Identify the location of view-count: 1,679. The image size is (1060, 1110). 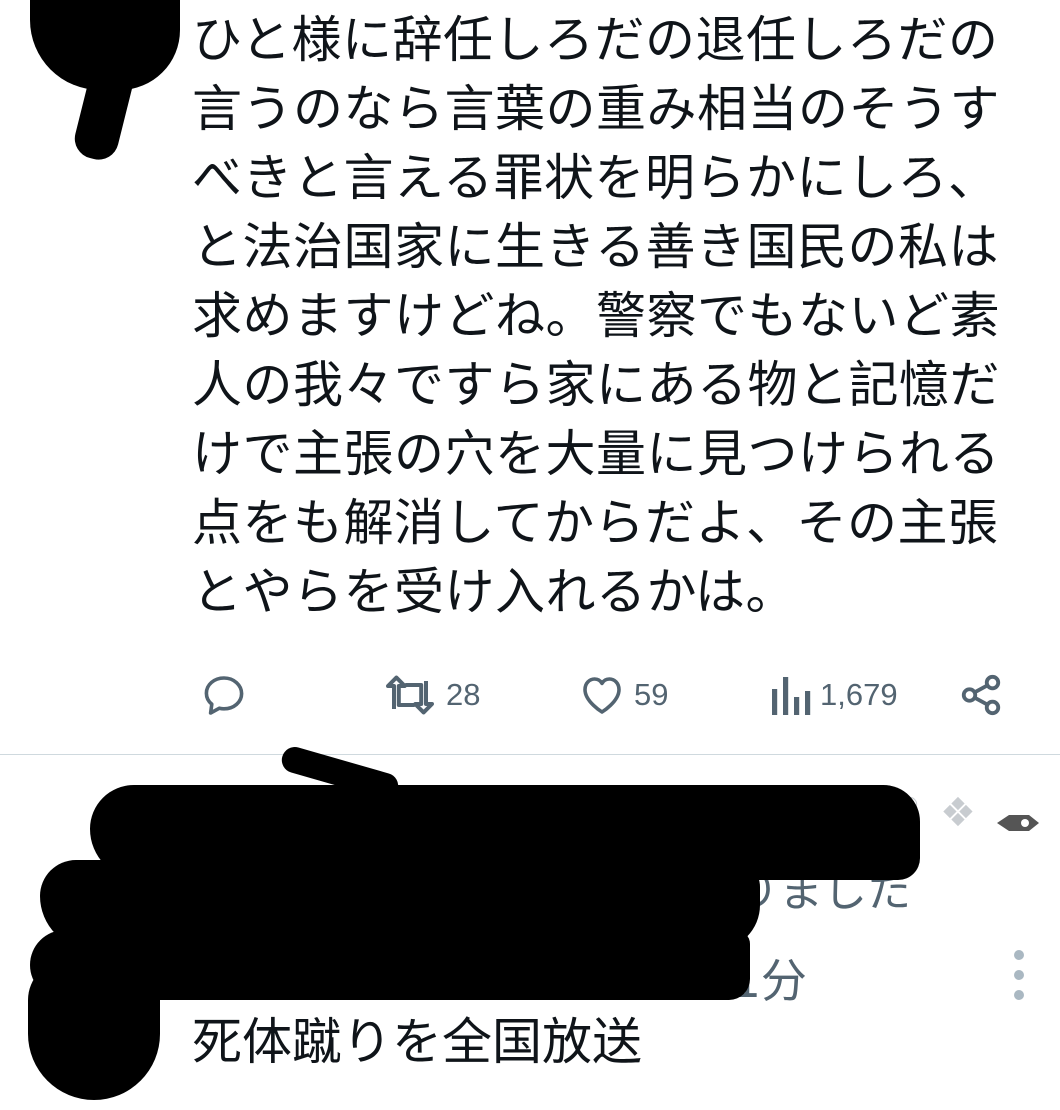
(859, 694).